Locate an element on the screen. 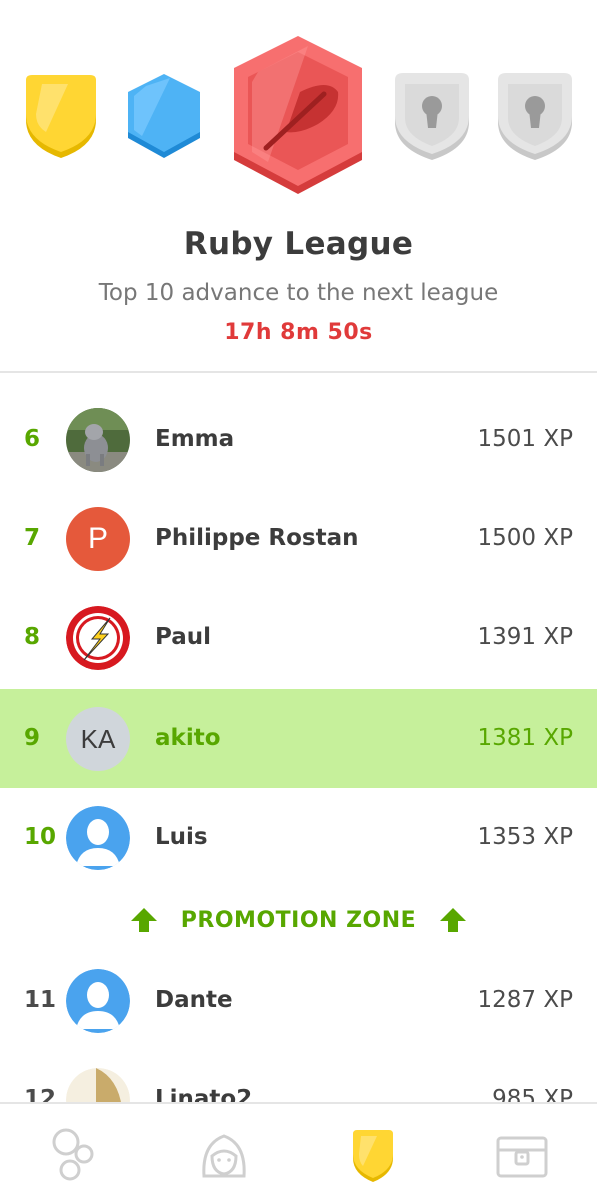  promotion-zone-label: PROMOTION ZONE is located at coordinates (298, 920).